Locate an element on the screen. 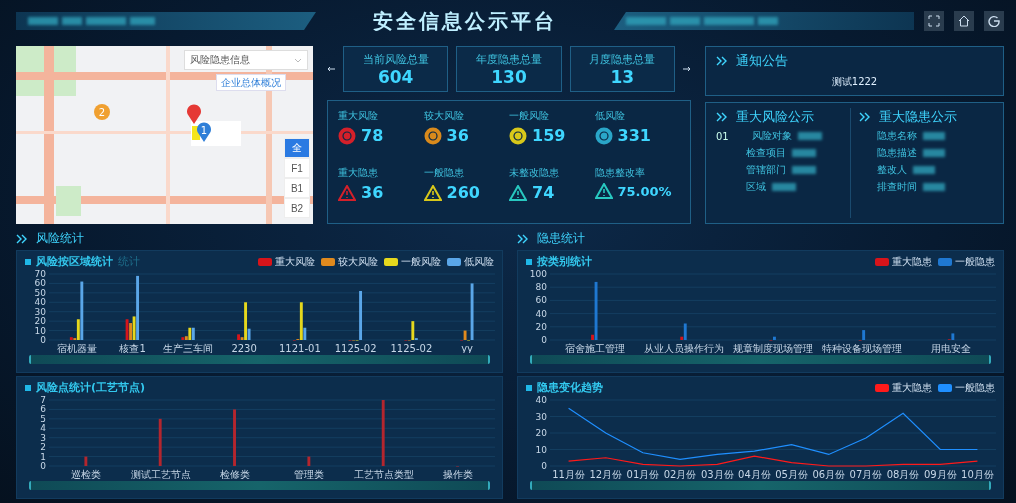  stat-value: 78 is located at coordinates (372, 135).